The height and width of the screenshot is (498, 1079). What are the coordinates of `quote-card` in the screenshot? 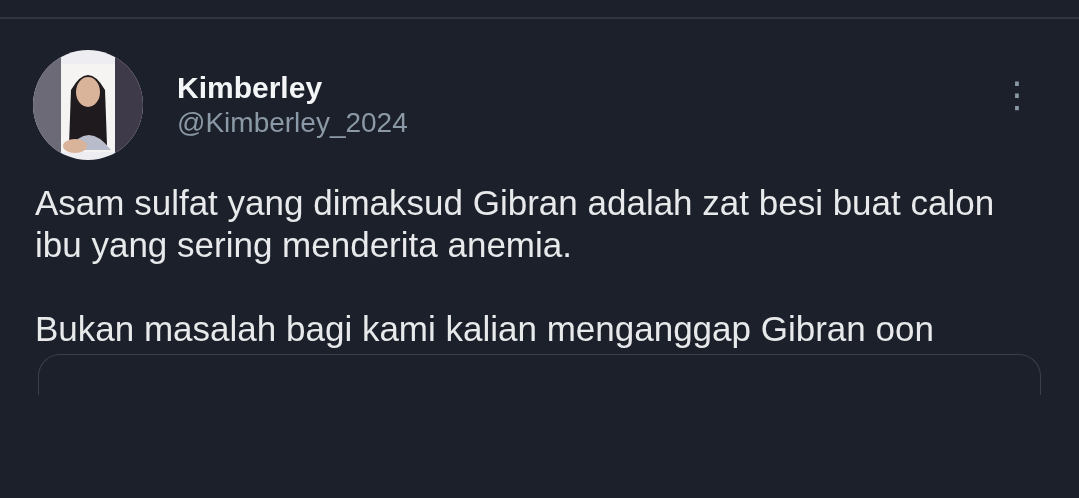 It's located at (539, 374).